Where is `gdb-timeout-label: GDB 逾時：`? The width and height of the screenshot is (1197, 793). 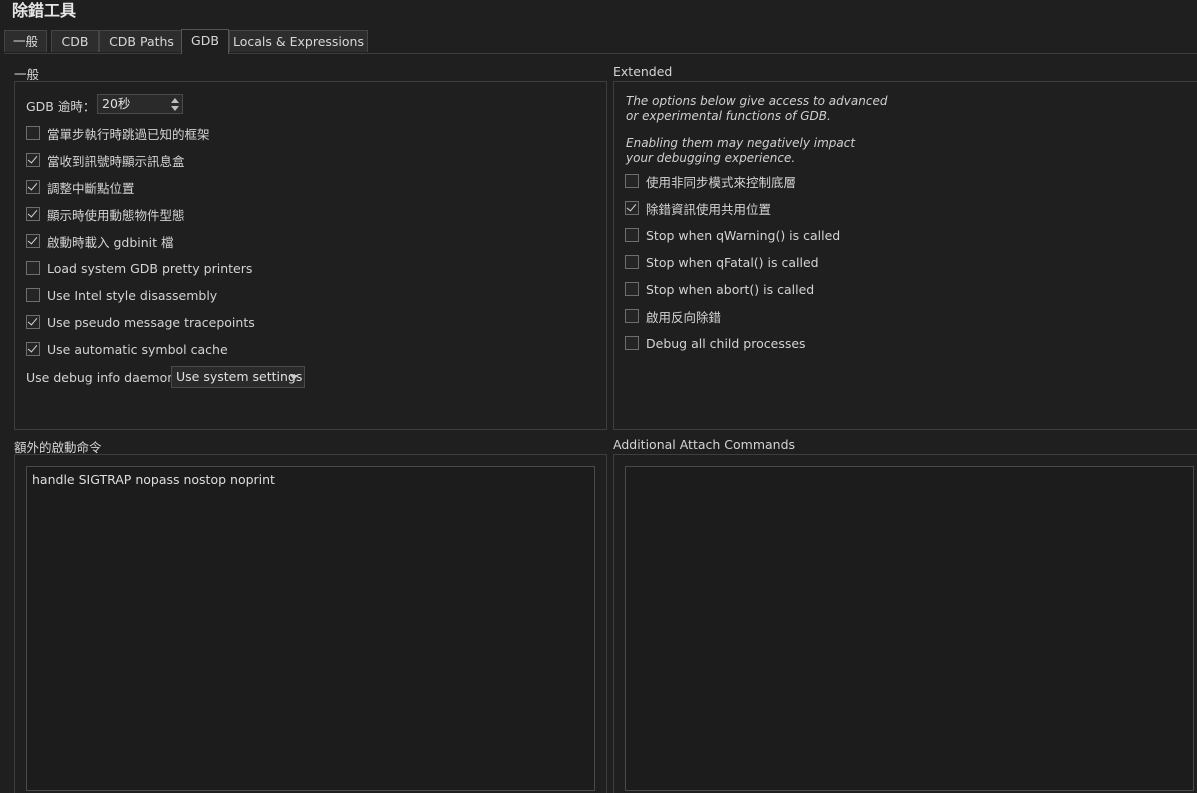 gdb-timeout-label: GDB 逾時： is located at coordinates (61, 106).